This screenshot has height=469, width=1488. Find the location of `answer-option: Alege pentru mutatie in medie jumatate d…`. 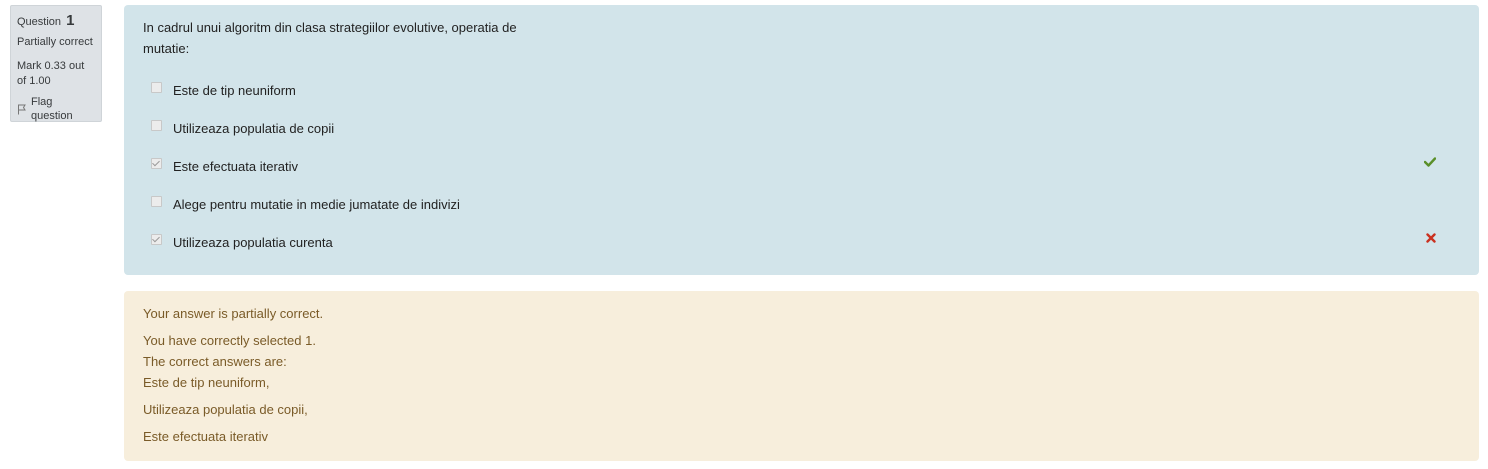

answer-option: Alege pentru mutatie in medie jumatate d… is located at coordinates (801, 204).